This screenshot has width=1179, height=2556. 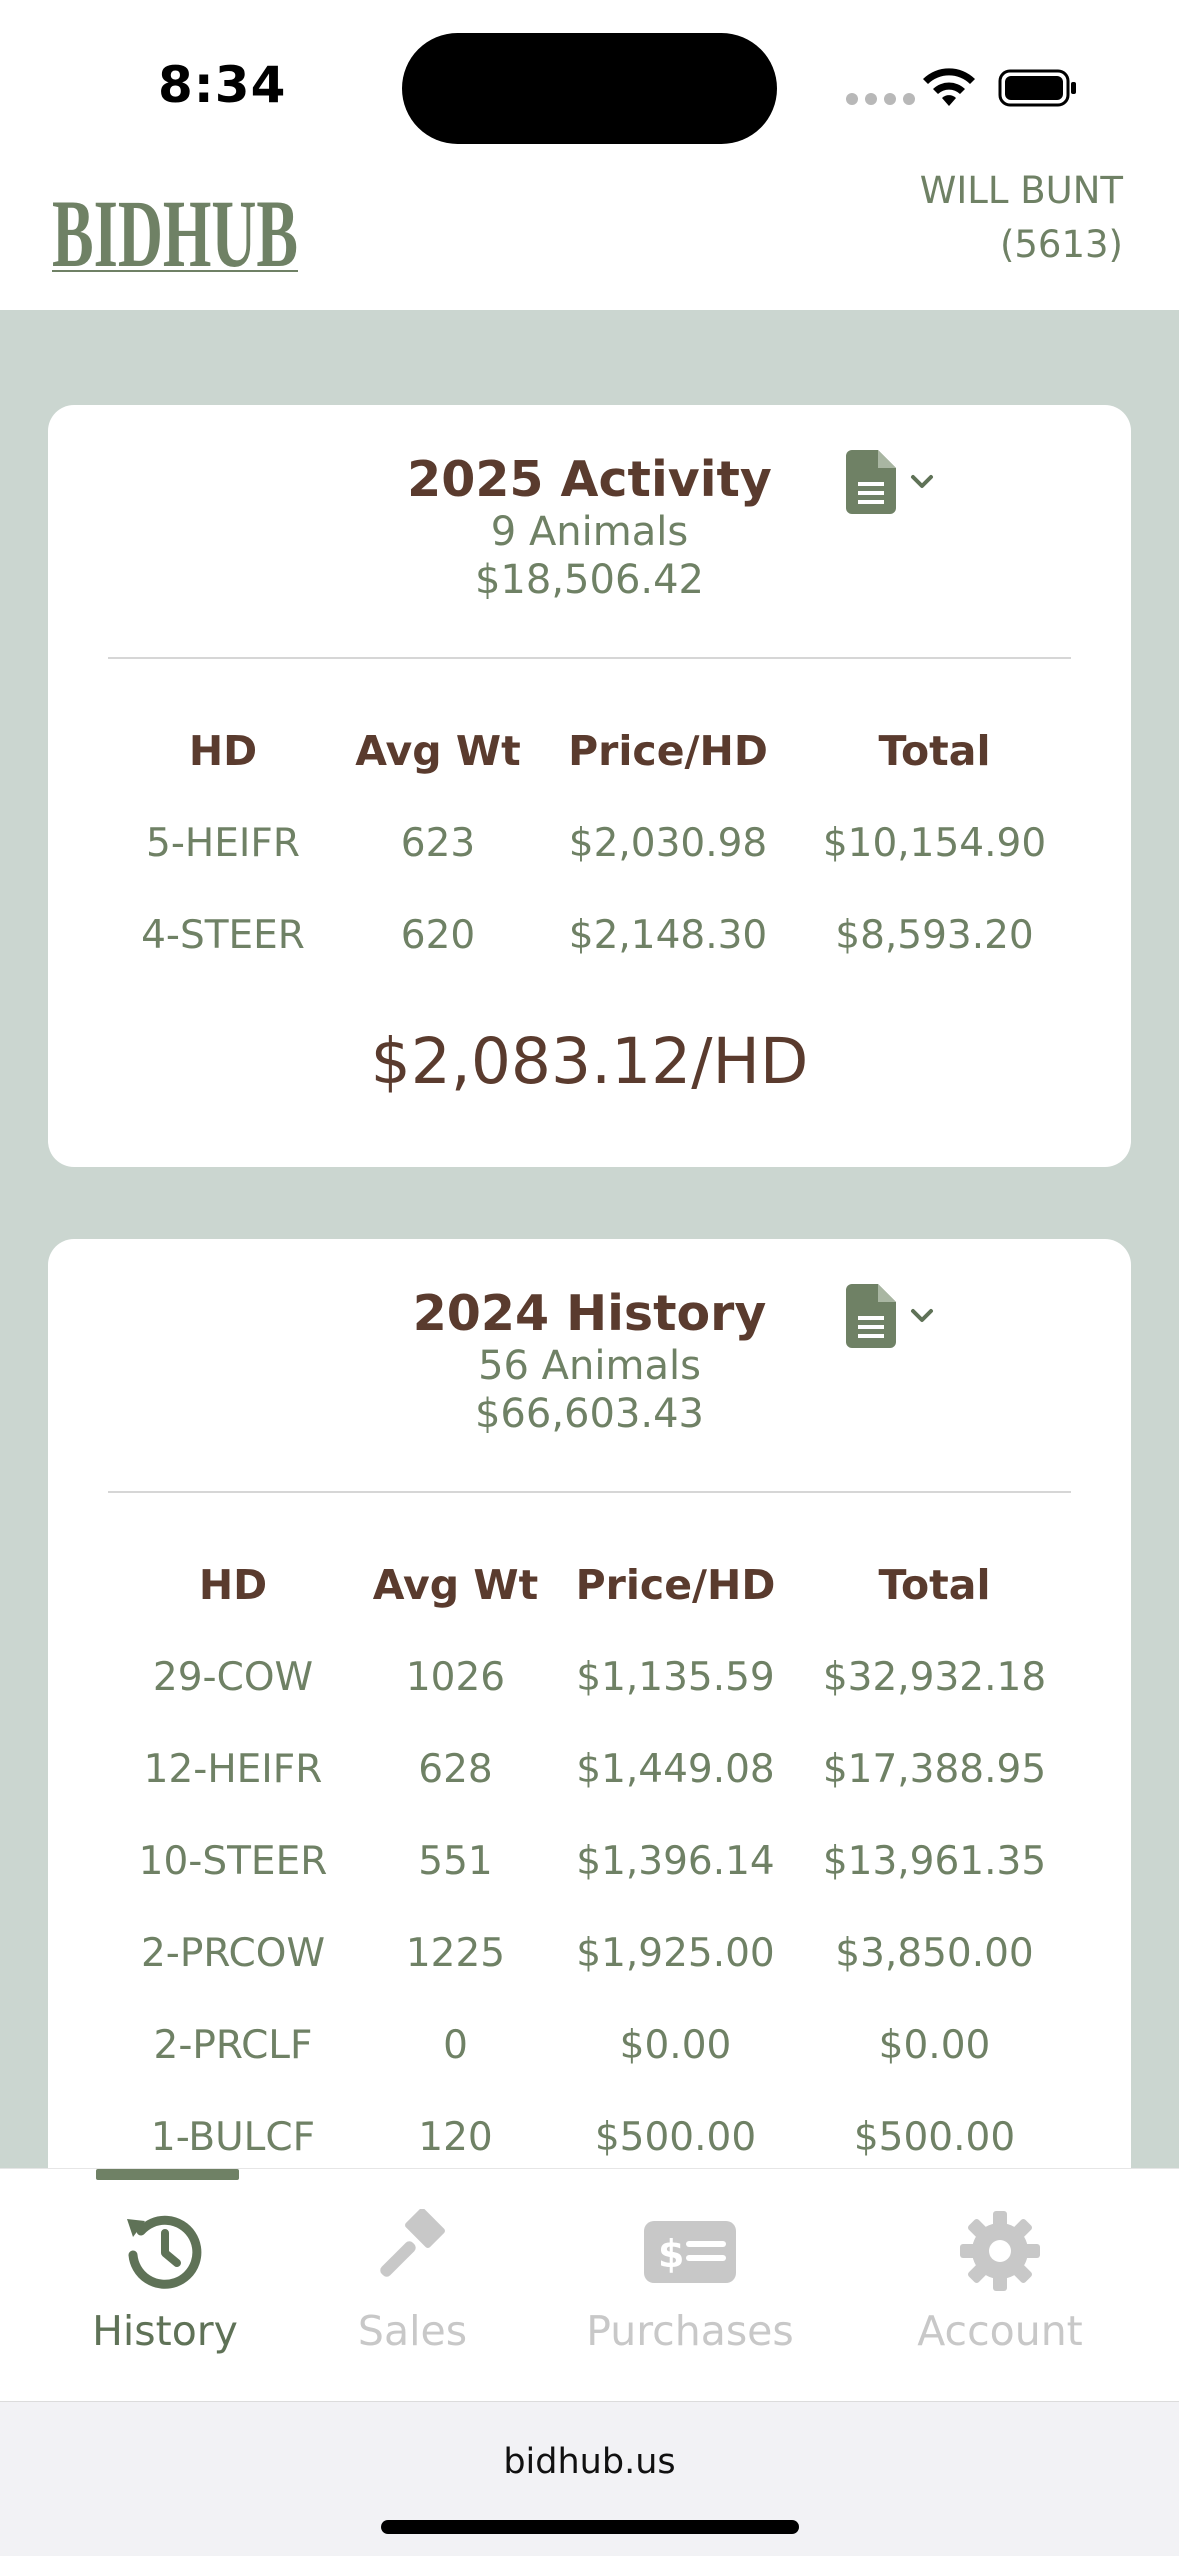 I want to click on cell-avg-wt: 623, so click(x=438, y=843).